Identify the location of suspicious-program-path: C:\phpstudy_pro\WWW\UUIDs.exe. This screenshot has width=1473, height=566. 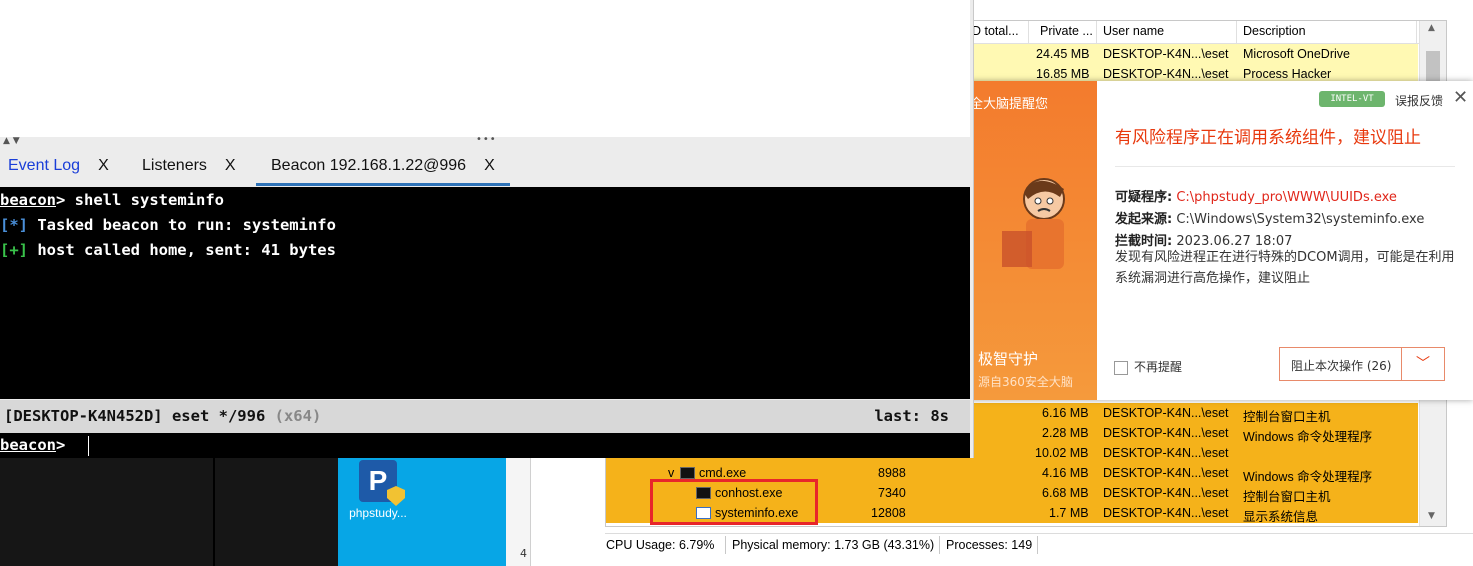
(1286, 197).